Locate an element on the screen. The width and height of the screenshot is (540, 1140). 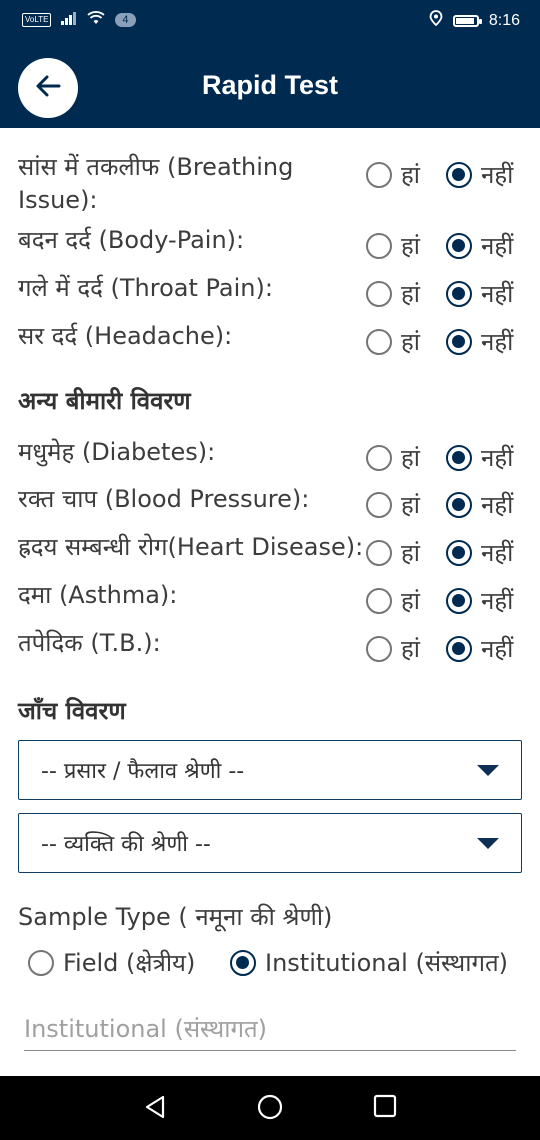
illness-label: दमा (Asthma): is located at coordinates (98, 595).